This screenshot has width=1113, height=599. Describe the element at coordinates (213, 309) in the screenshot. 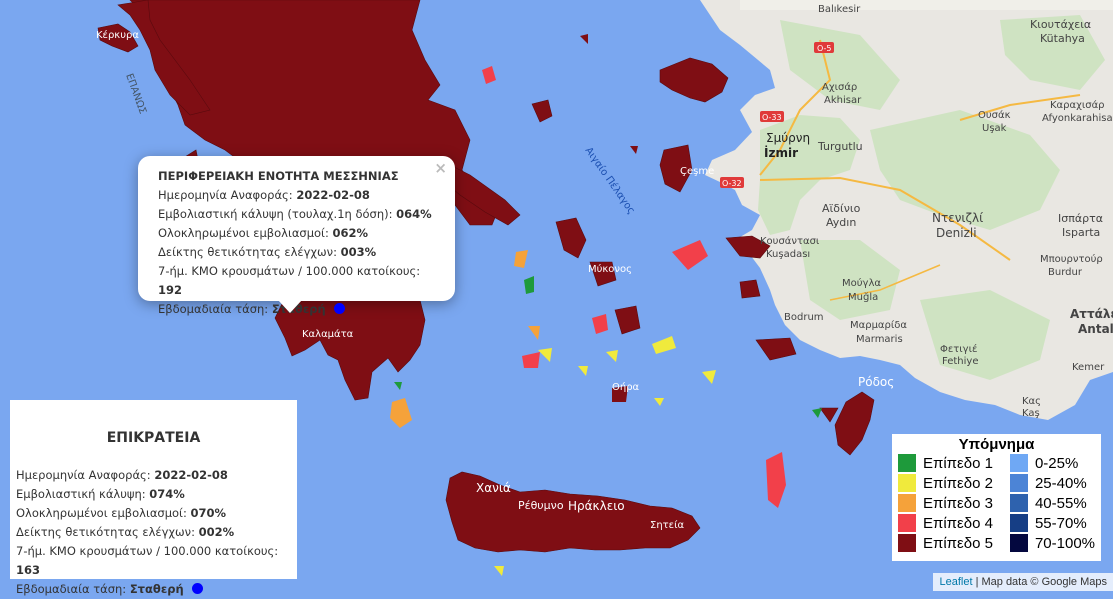

I see `popup-trend-label: Εβδομαδιαία τάση:` at that location.